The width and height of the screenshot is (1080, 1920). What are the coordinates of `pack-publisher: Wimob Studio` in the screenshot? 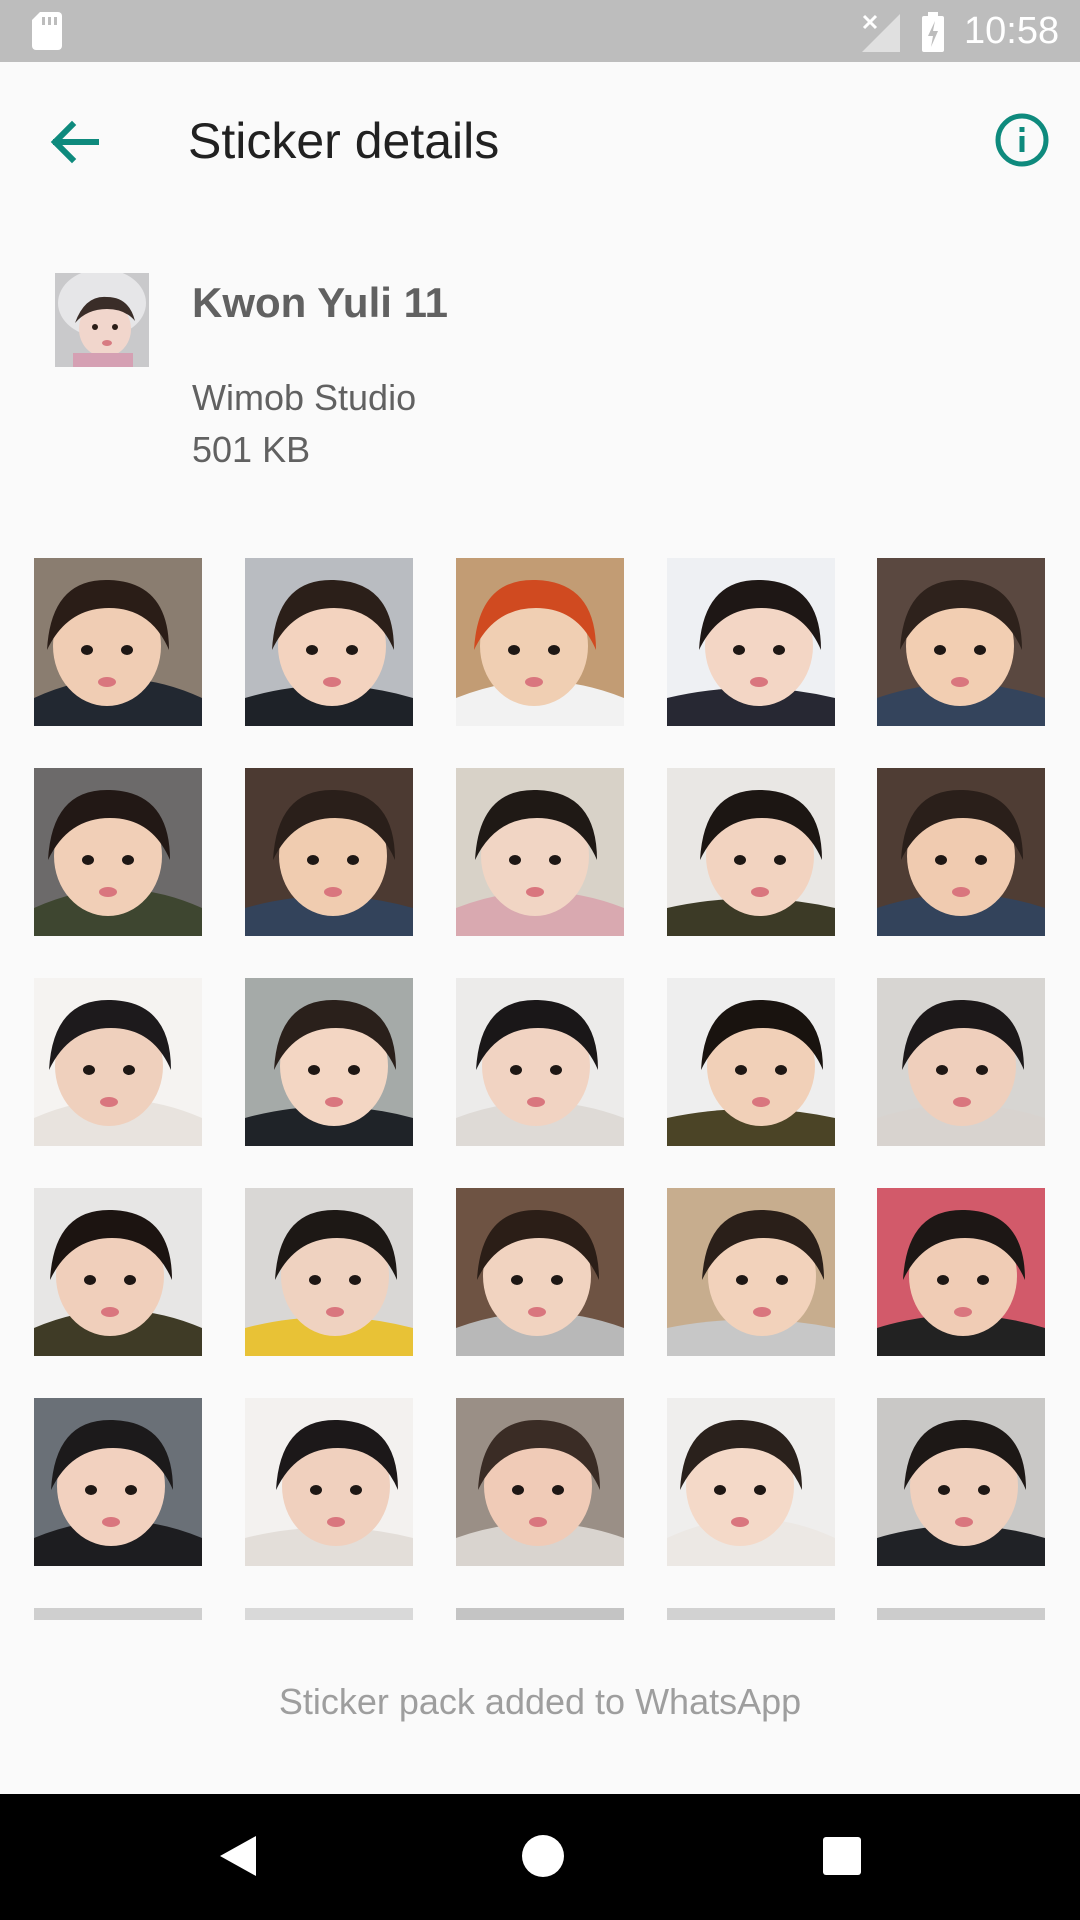 It's located at (304, 397).